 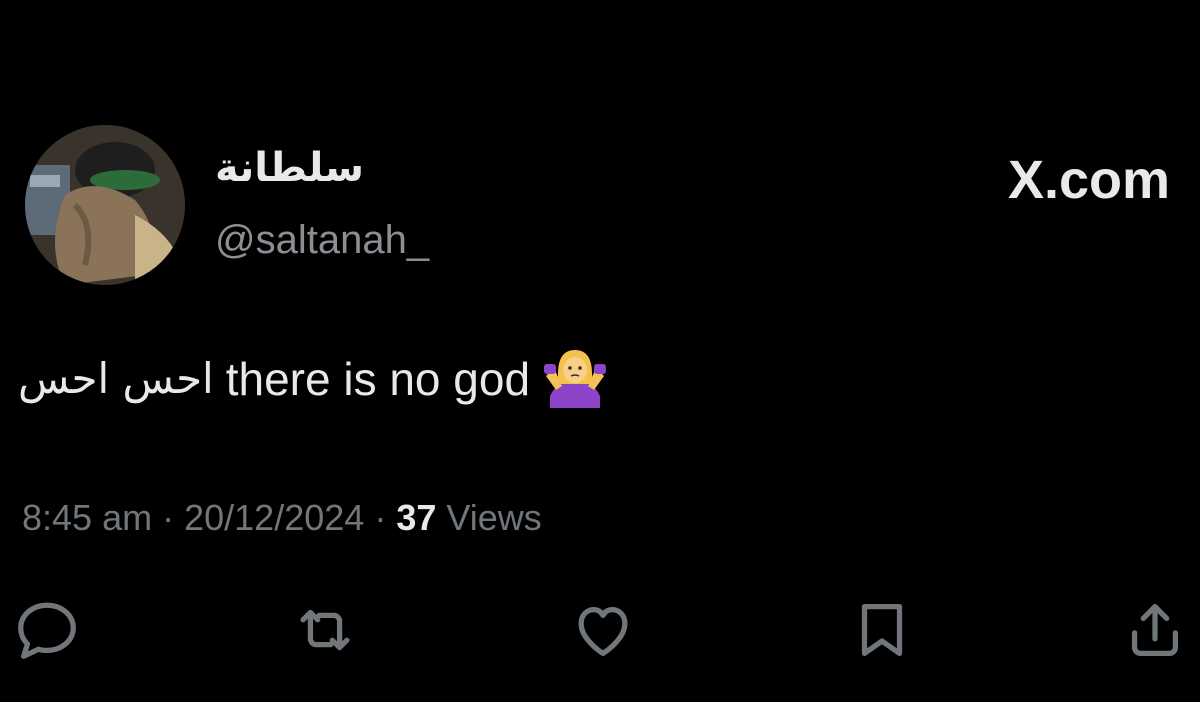 What do you see at coordinates (416, 517) in the screenshot?
I see `views-count: 37` at bounding box center [416, 517].